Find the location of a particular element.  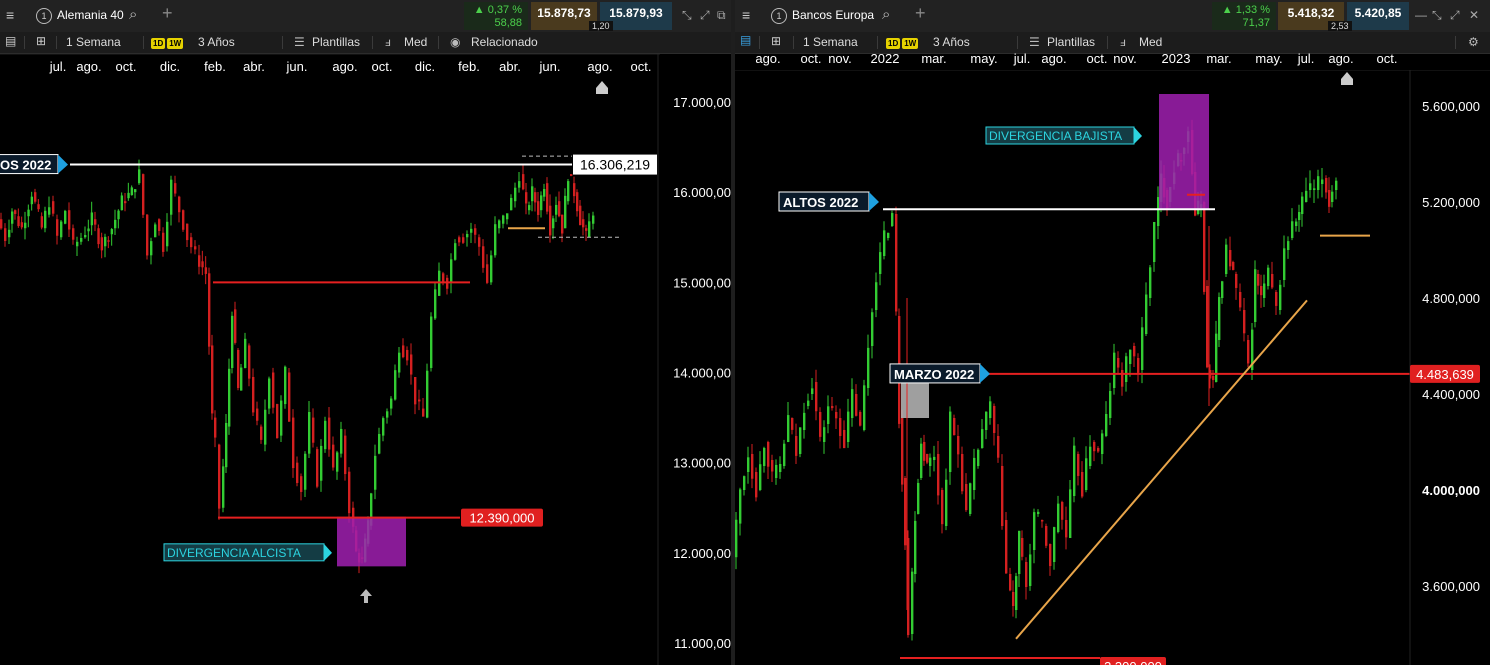

marzo-price-tag-text: 4.483,639 is located at coordinates (1445, 374).